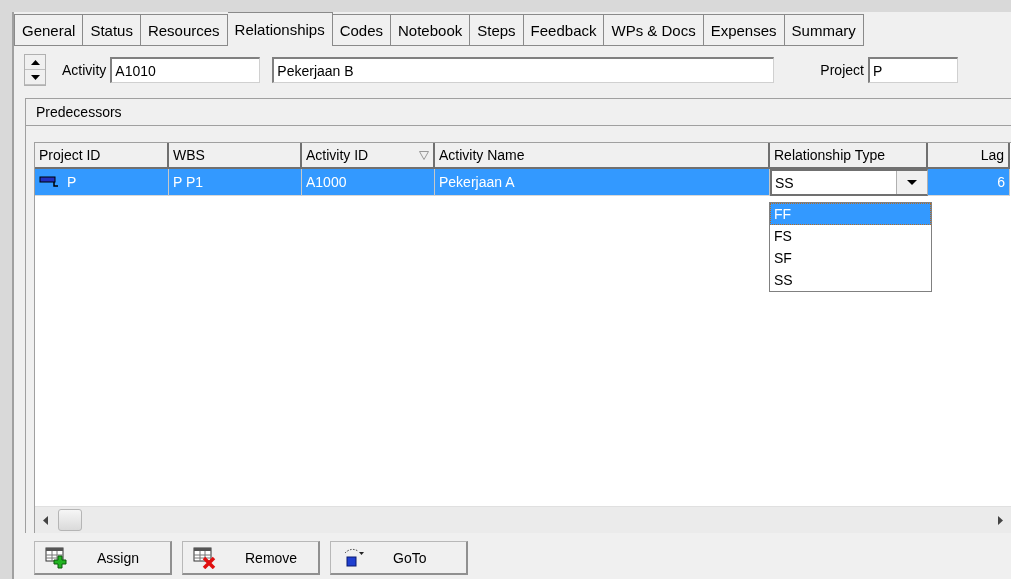  Describe the element at coordinates (185, 70) in the screenshot. I see `activity-id-field: A1010` at that location.